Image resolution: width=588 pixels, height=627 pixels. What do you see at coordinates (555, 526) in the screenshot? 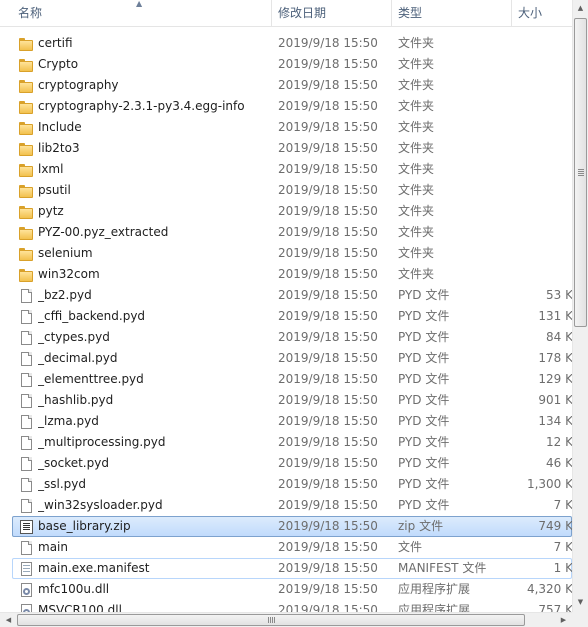
I see `file-size: 749 K` at bounding box center [555, 526].